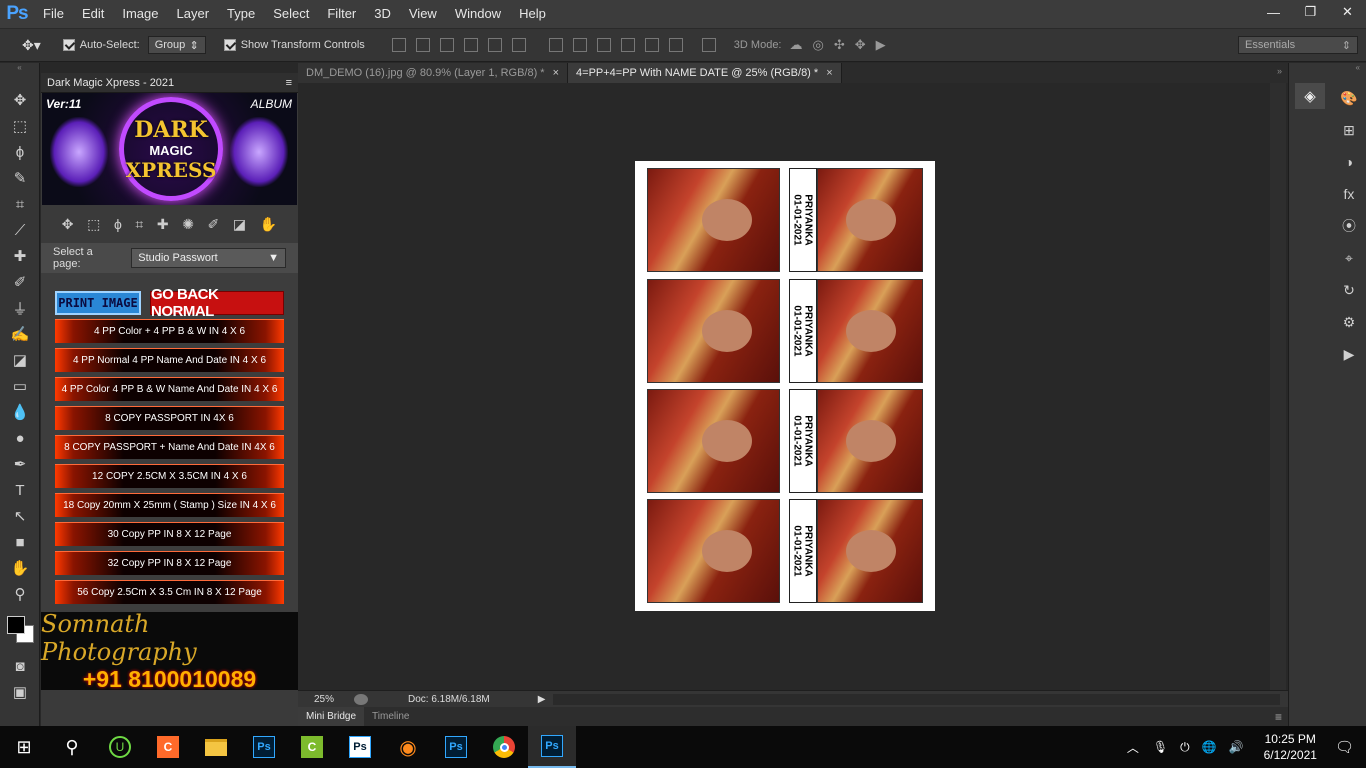 This screenshot has height=768, width=1366. What do you see at coordinates (20, 542) in the screenshot?
I see `rectangle-tool-icon: ■` at bounding box center [20, 542].